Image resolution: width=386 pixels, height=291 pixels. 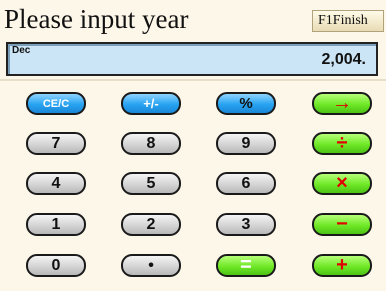 What do you see at coordinates (348, 21) in the screenshot?
I see `finish-button: F1Finish` at bounding box center [348, 21].